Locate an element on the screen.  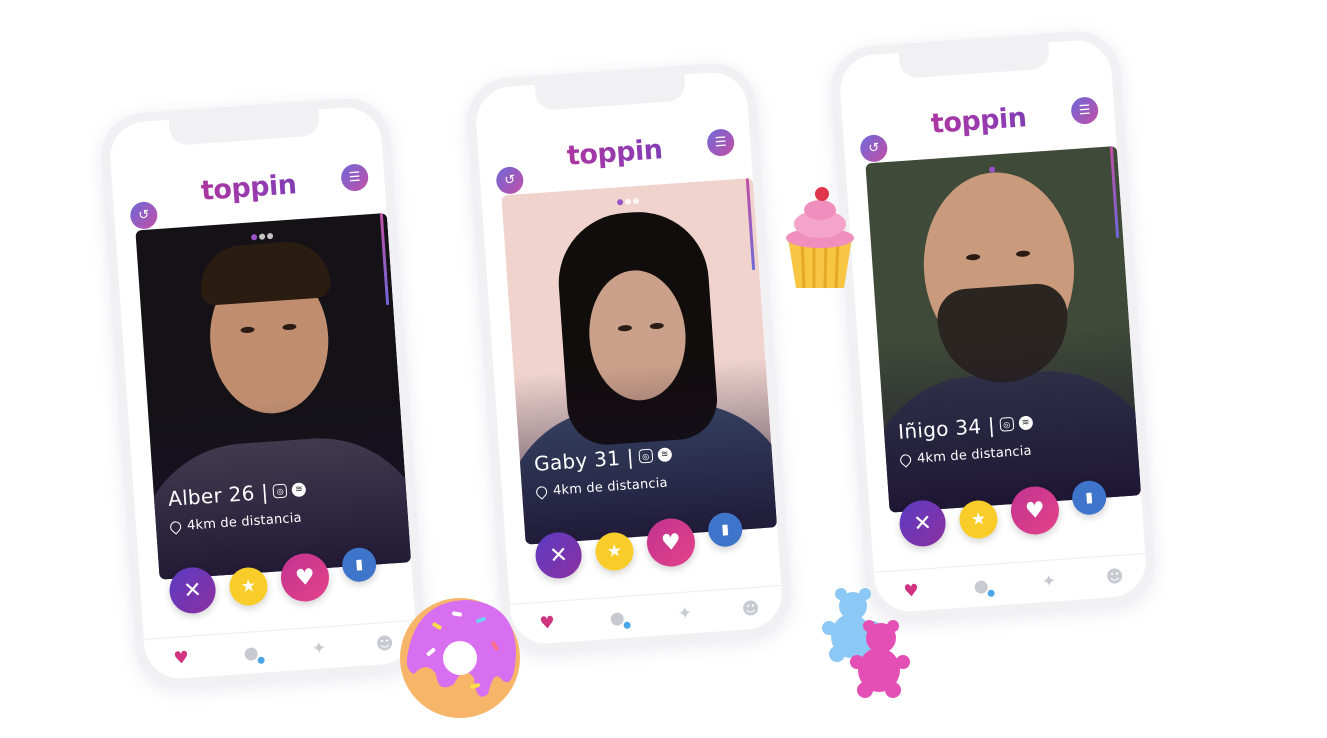
cupcake-illustration is located at coordinates (820, 238).